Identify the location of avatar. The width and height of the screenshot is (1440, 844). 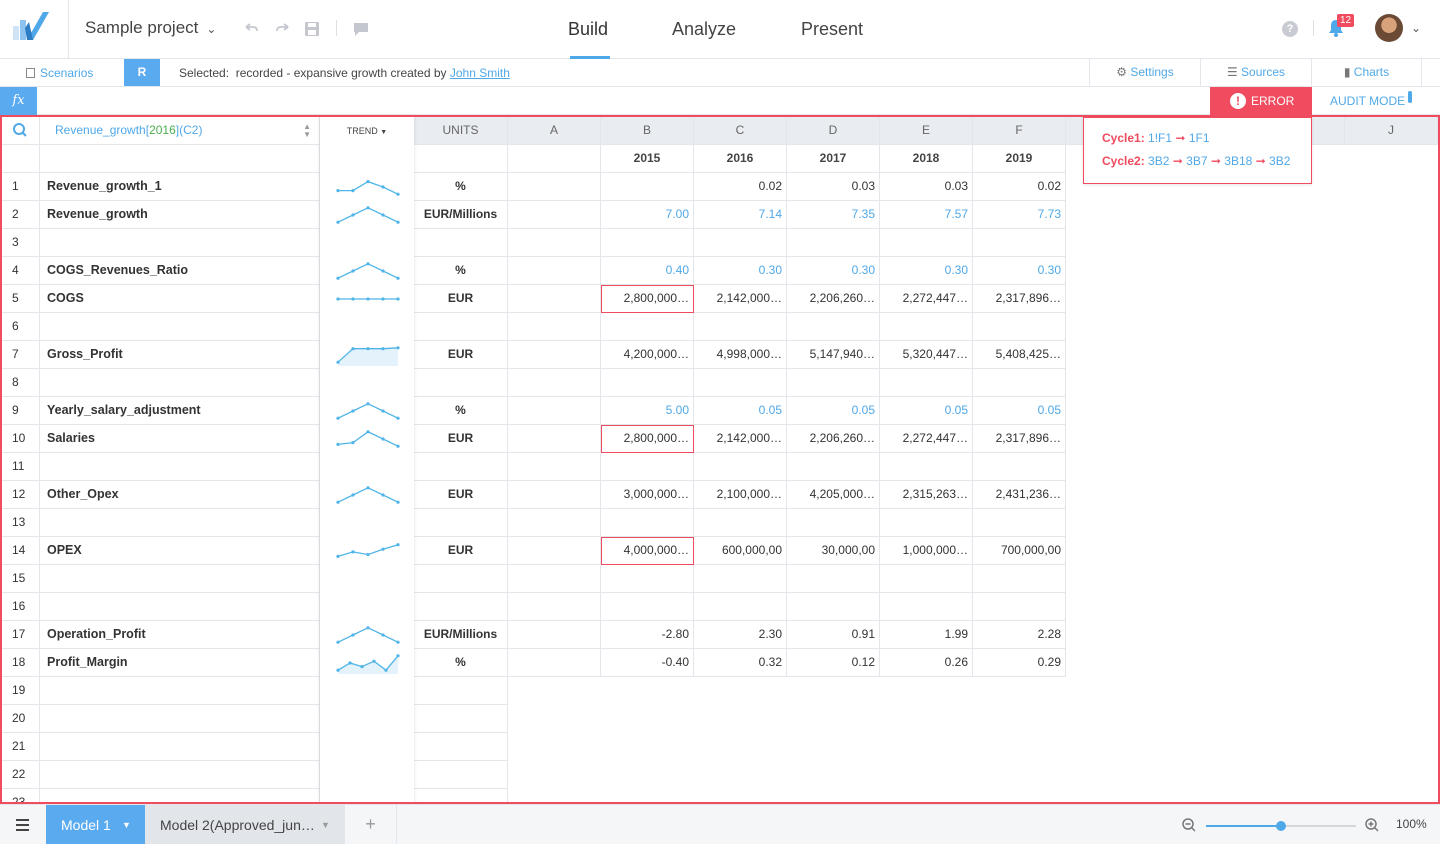
(1389, 28).